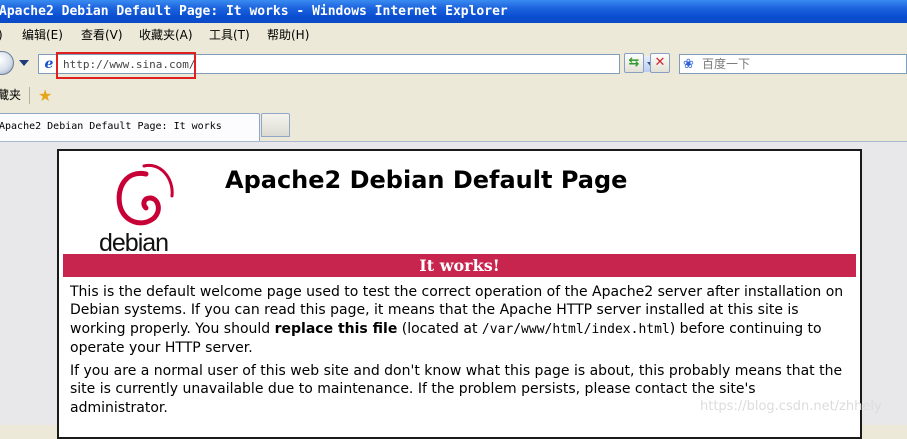 This screenshot has width=907, height=439. I want to click on toolbar-separator, so click(29, 95).